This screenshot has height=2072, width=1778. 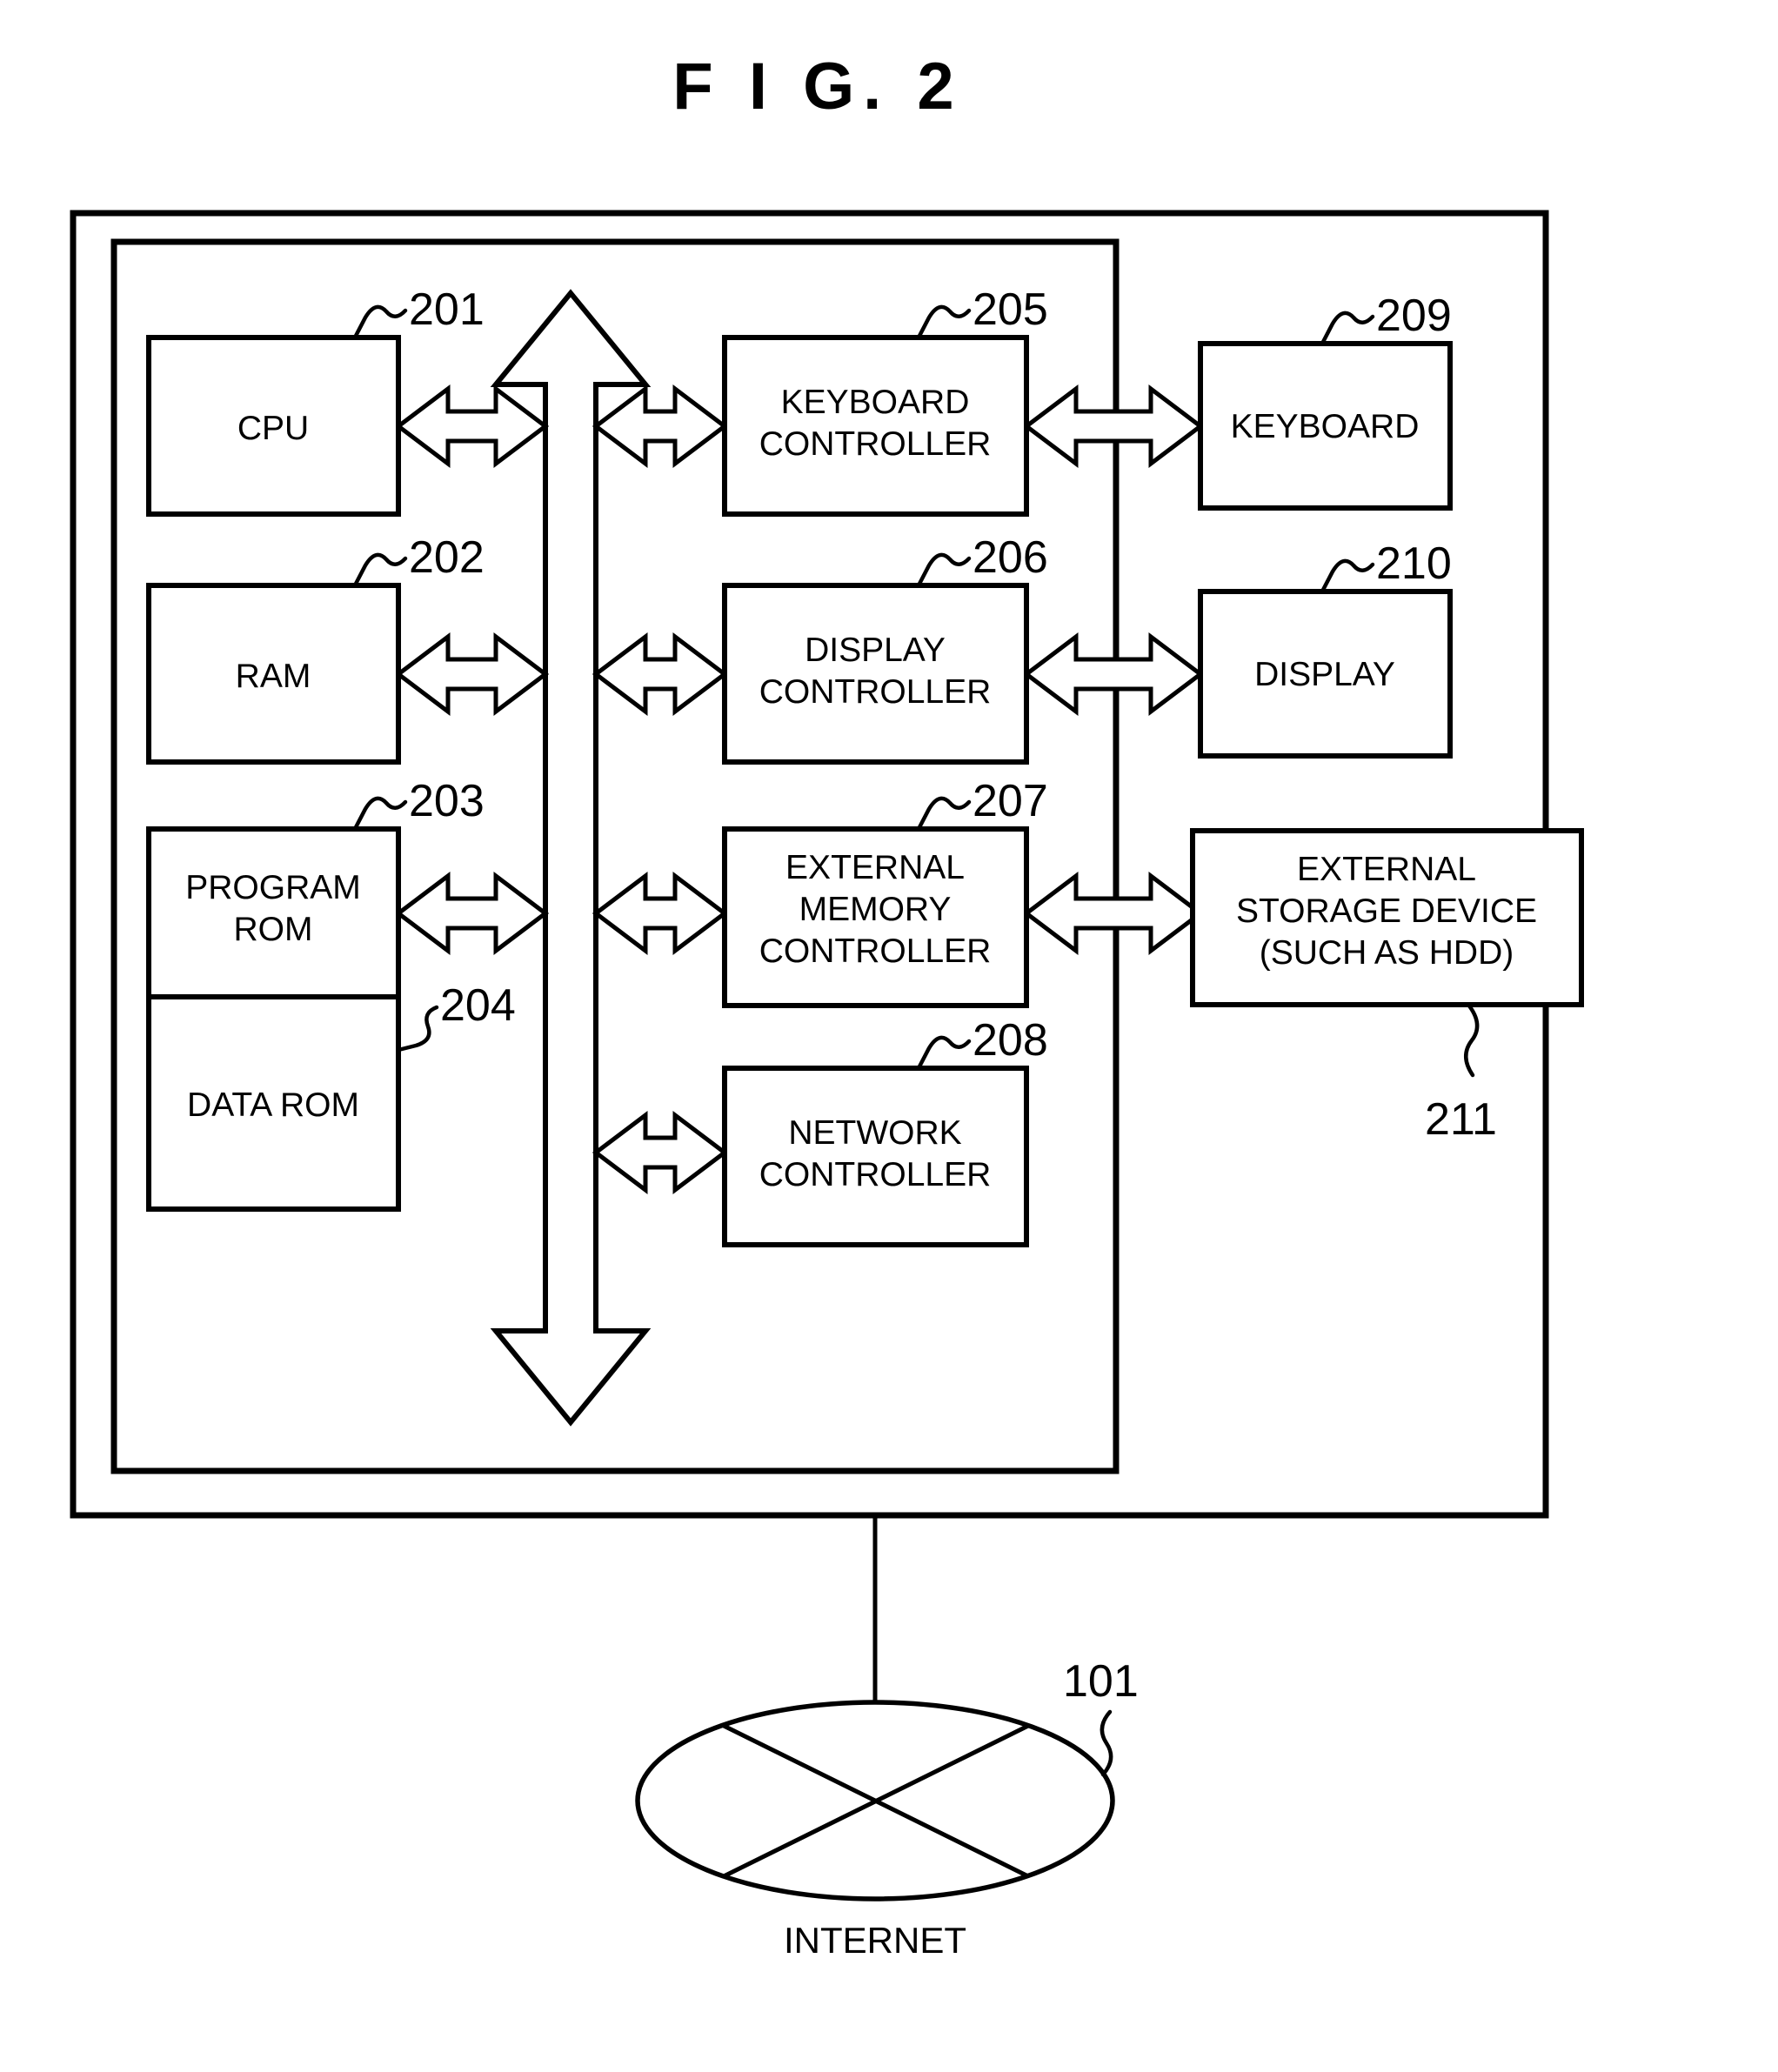 I want to click on ref-number-101: 101, so click(x=1101, y=1681).